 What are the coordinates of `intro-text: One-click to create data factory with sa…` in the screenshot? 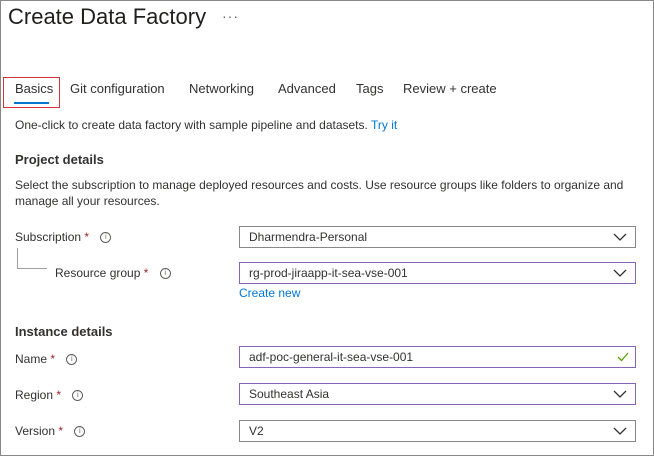 It's located at (206, 125).